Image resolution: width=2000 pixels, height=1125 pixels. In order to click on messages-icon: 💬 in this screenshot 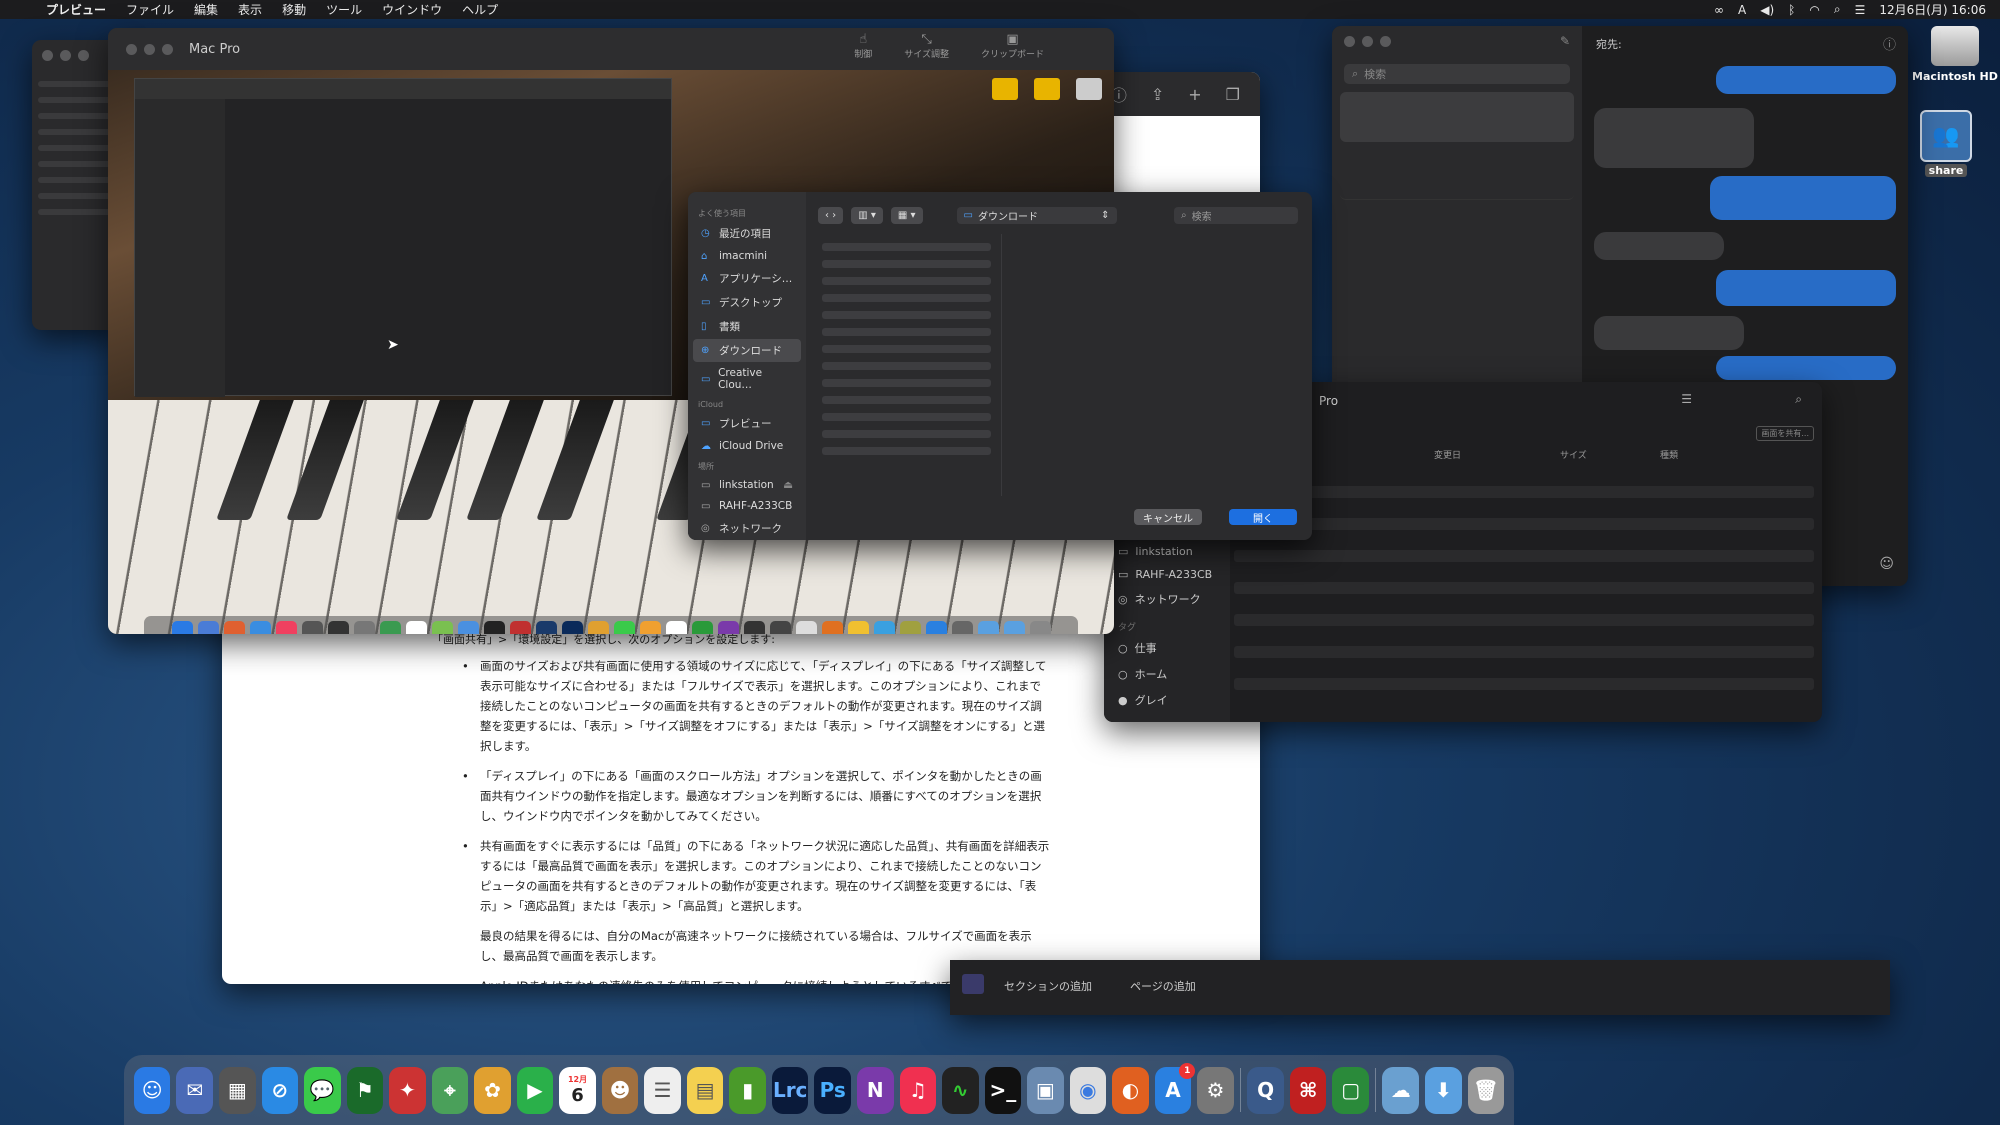, I will do `click(322, 1090)`.